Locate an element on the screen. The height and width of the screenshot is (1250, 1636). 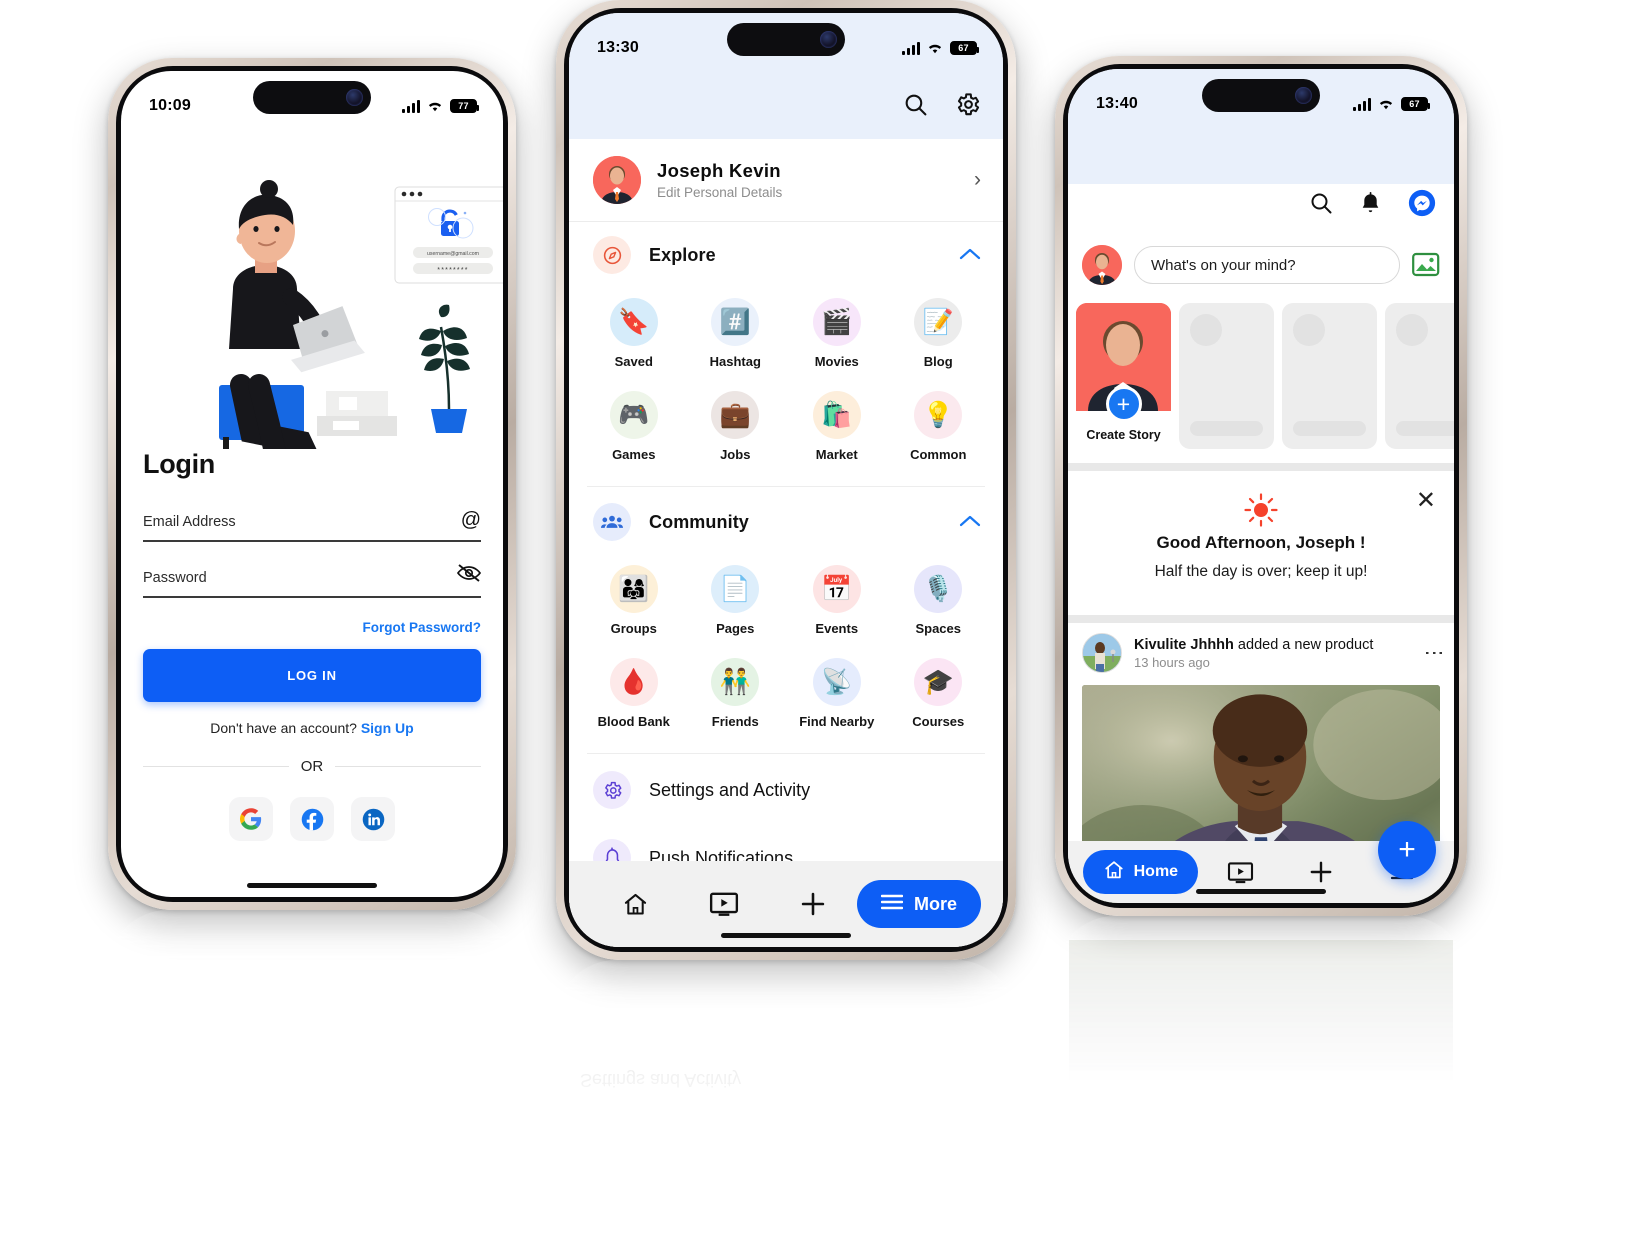
grid-item-games: 🎮 Games is located at coordinates (634, 428).